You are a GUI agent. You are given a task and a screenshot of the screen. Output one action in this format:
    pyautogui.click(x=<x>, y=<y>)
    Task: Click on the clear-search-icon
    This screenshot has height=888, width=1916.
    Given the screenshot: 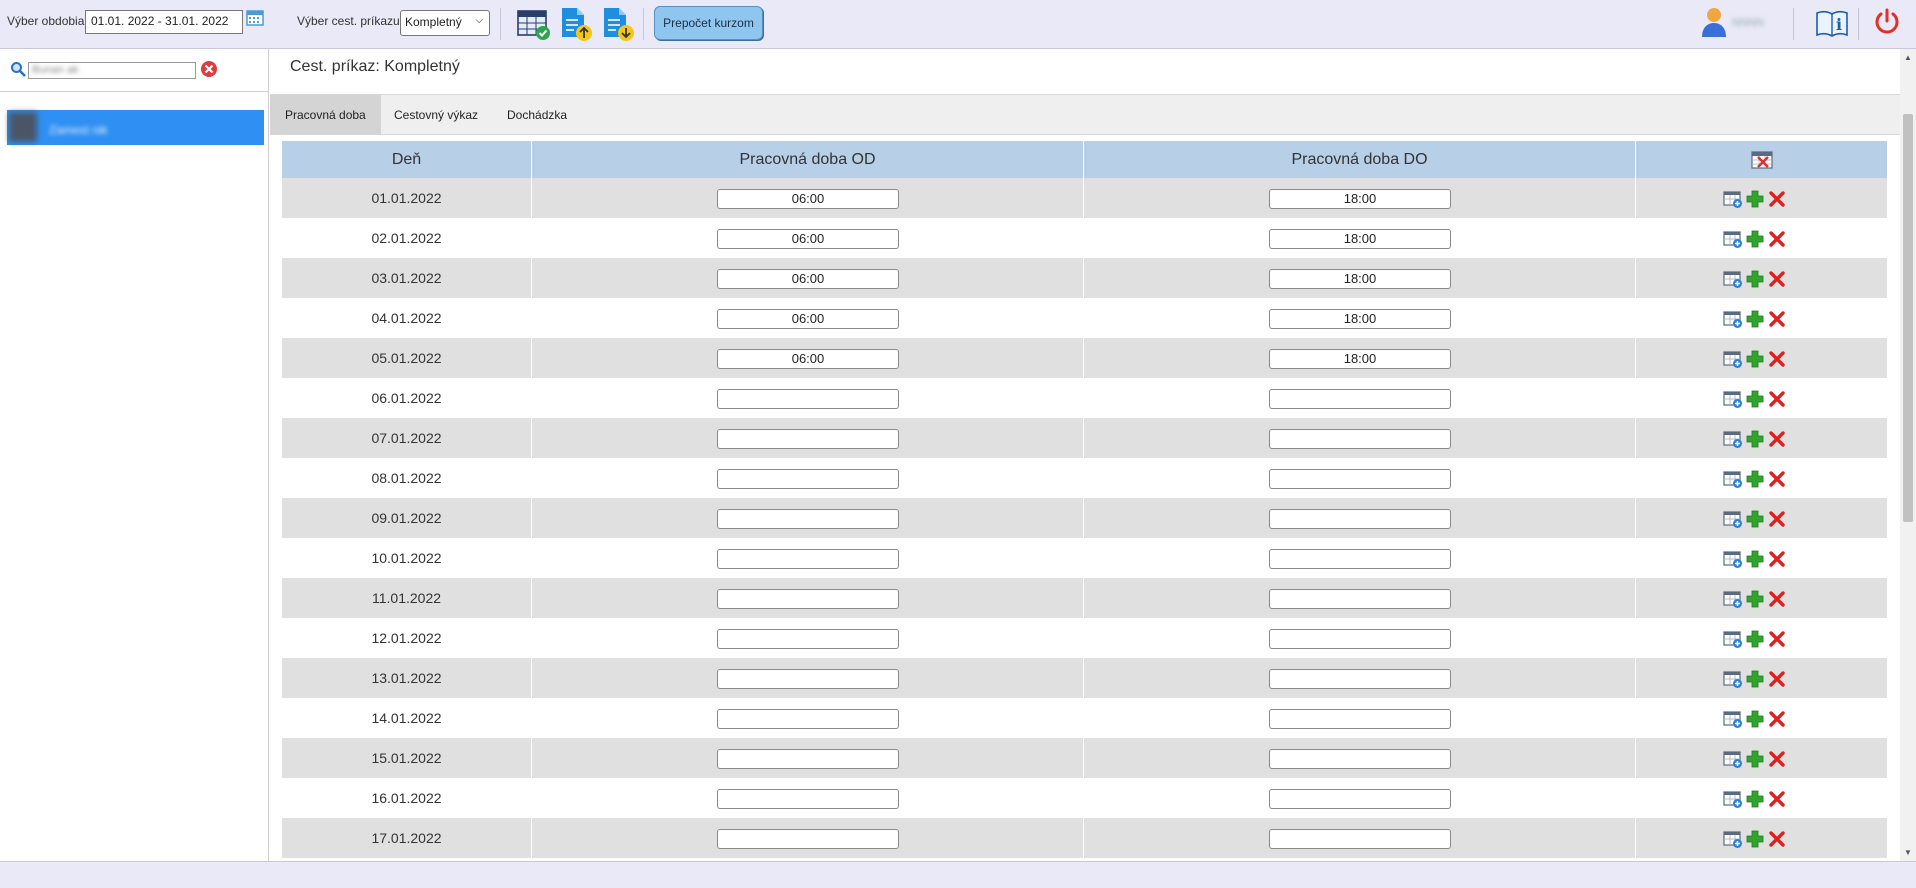 What is the action you would take?
    pyautogui.click(x=209, y=69)
    